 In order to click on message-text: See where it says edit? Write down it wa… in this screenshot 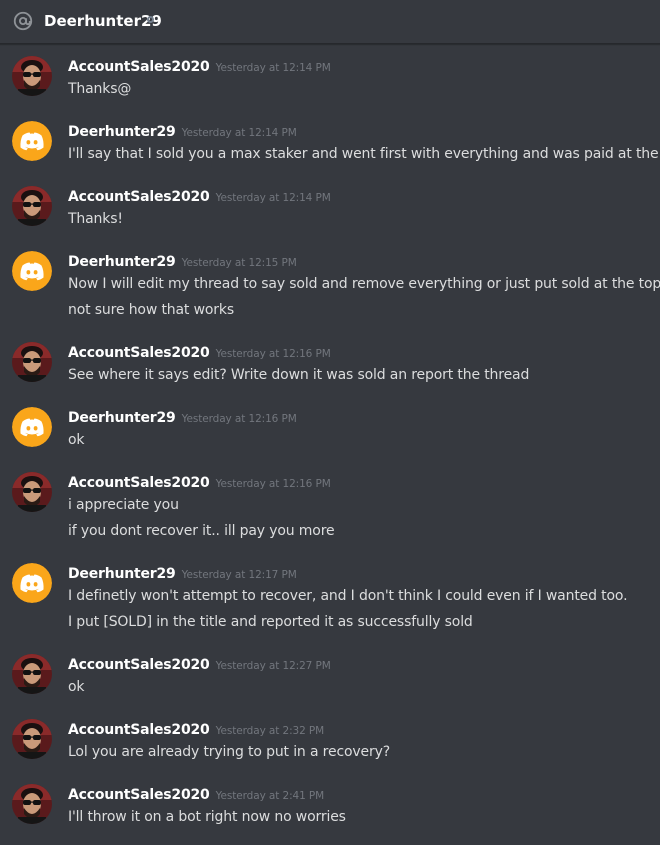, I will do `click(299, 375)`.